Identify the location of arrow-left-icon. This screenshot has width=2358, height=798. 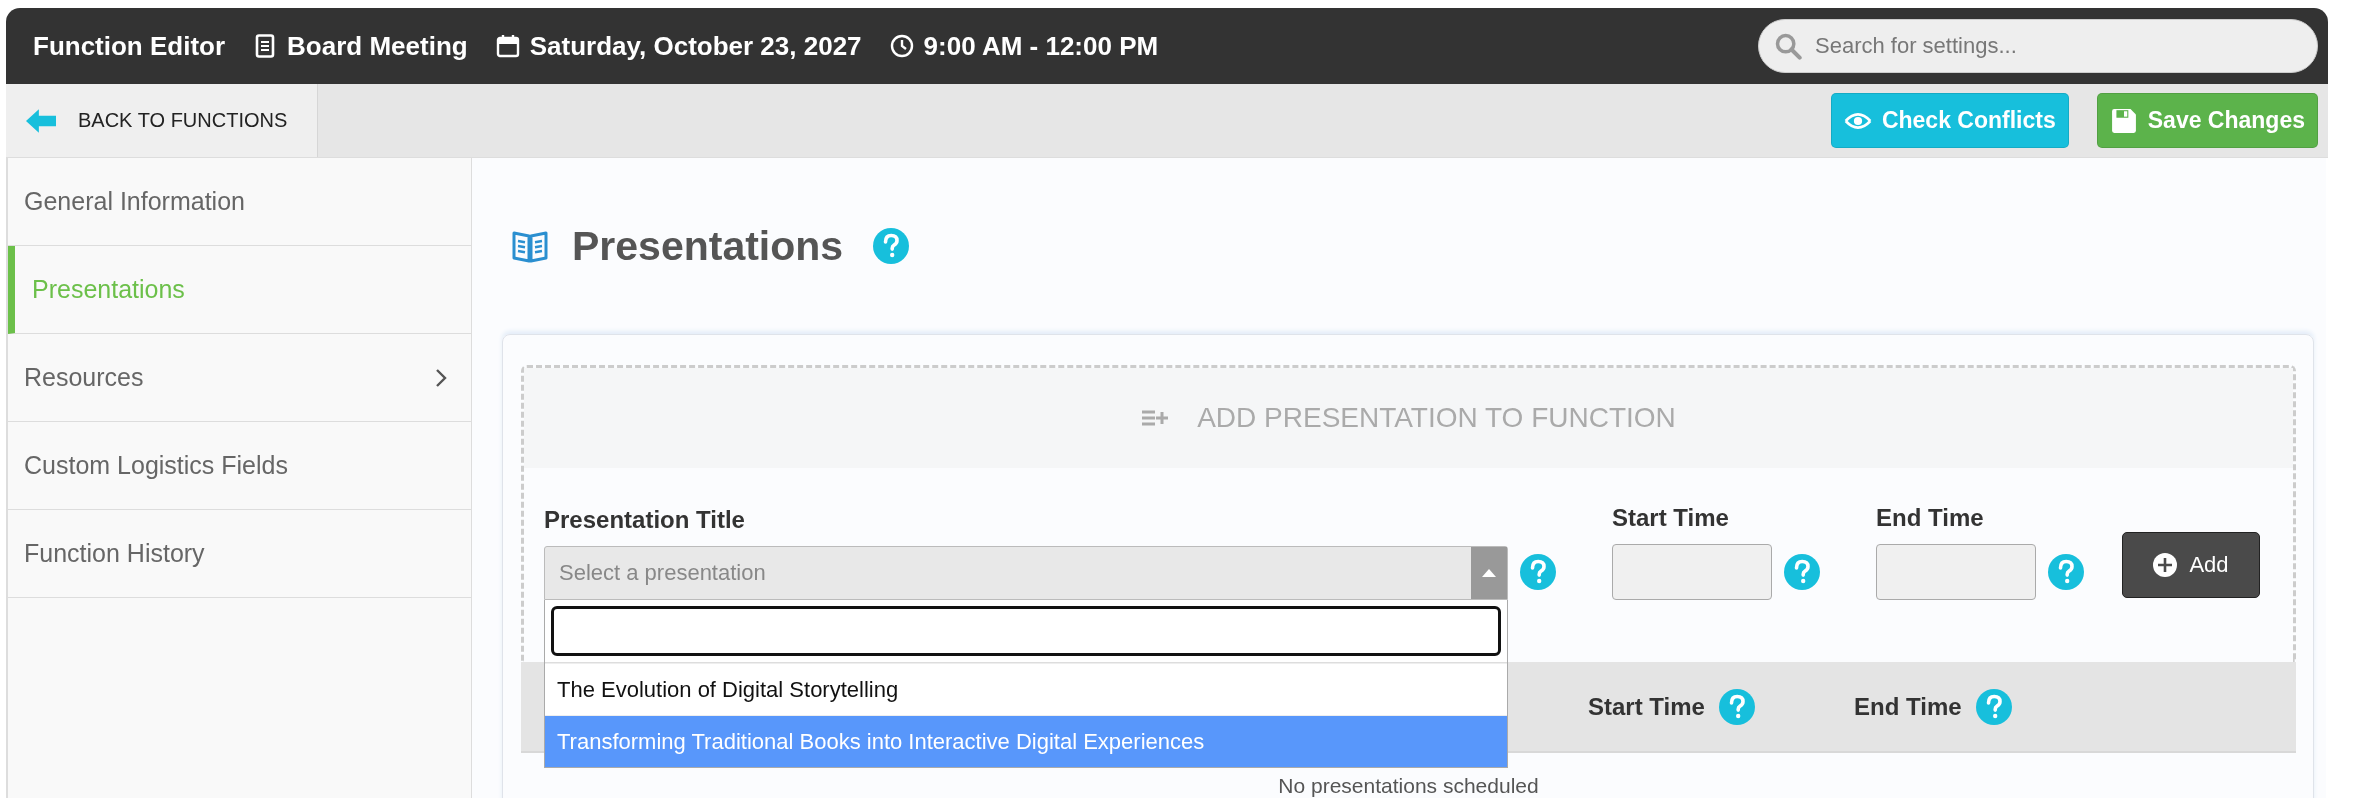
(41, 120).